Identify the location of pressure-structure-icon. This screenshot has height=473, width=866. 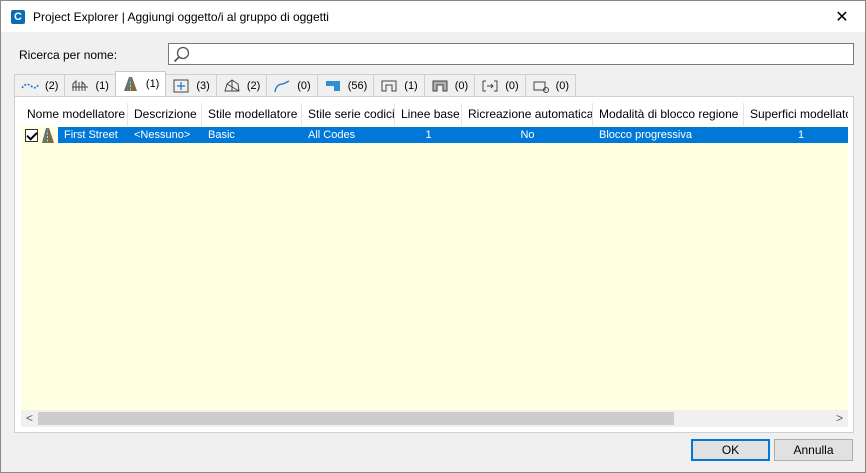
(440, 85).